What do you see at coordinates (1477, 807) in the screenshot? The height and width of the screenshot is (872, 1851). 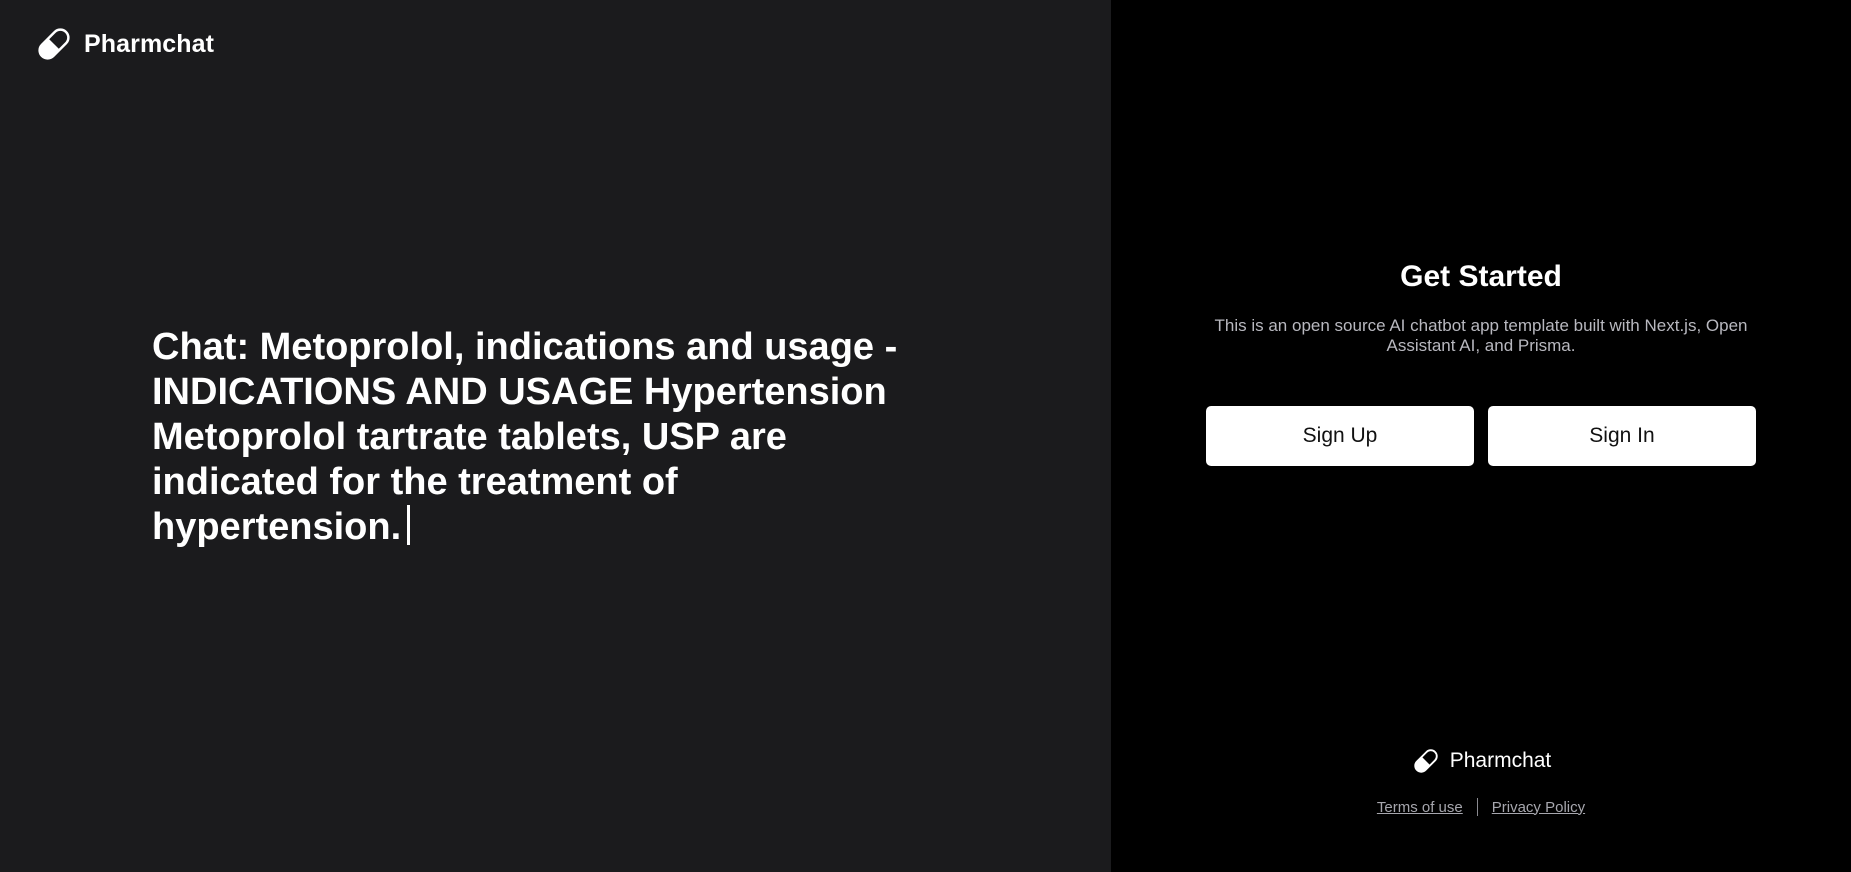 I see `link-divider` at bounding box center [1477, 807].